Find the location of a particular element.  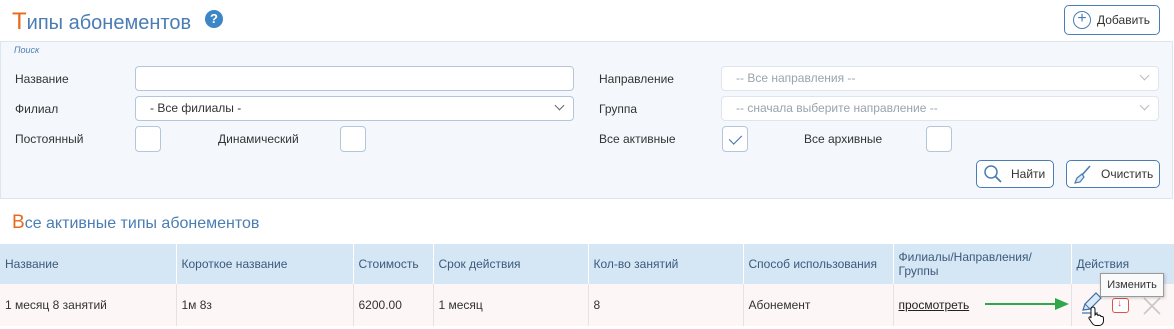

cell-short-name: 1м 8з is located at coordinates (265, 305).